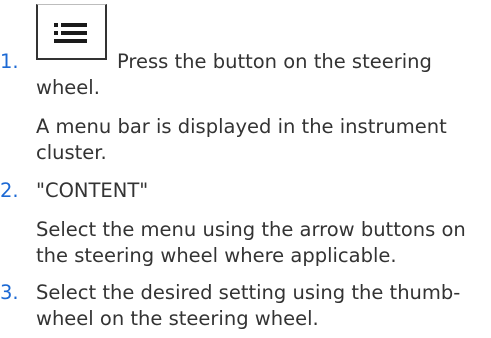  I want to click on step-note-cont: cluster., so click(71, 152).